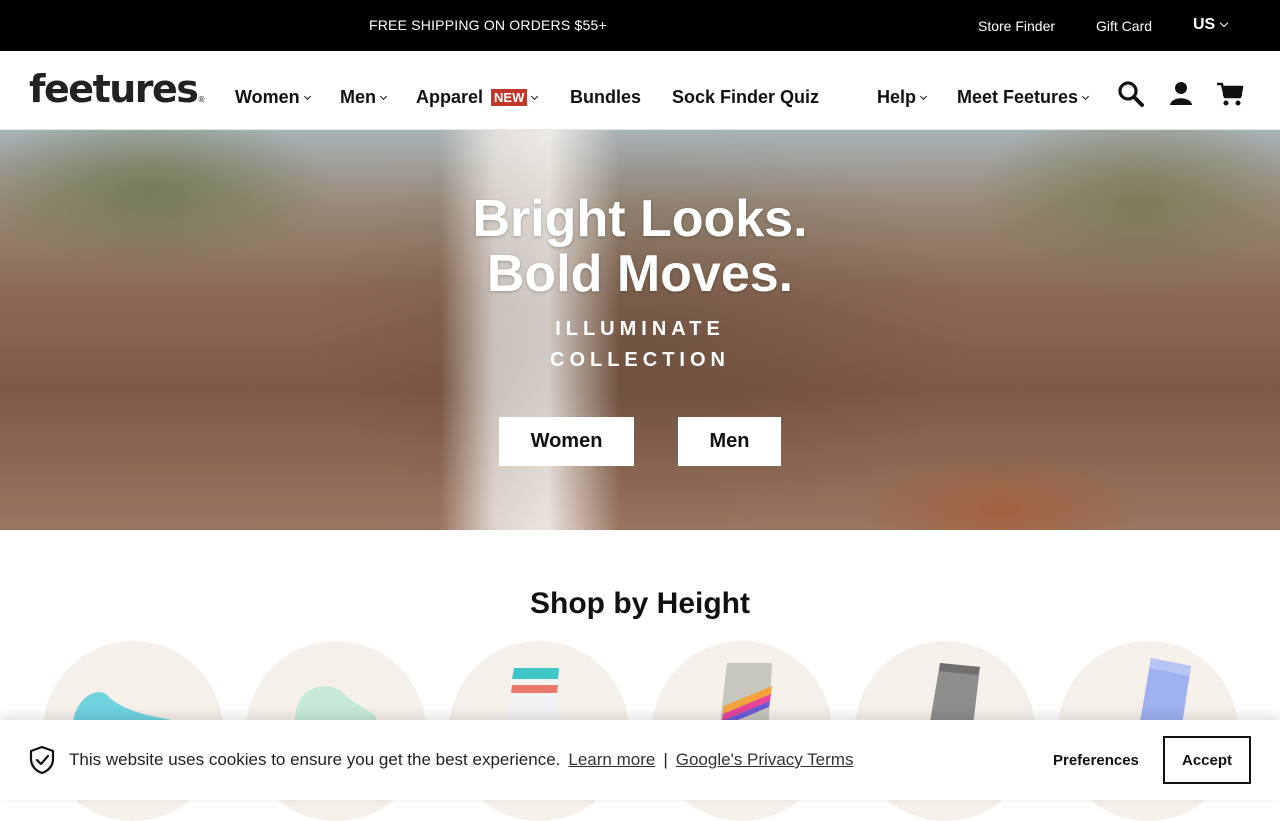 This screenshot has width=1280, height=821. I want to click on nav-item-label: Men, so click(358, 97).